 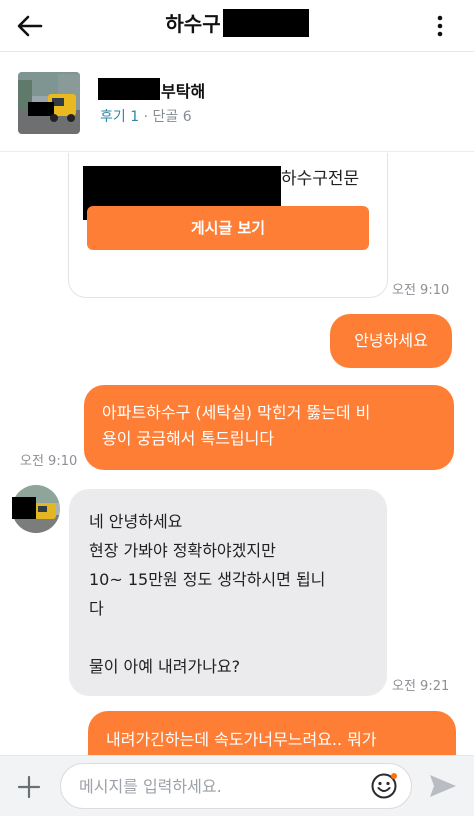 What do you see at coordinates (119, 117) in the screenshot?
I see `review-count-link: 후기 1` at bounding box center [119, 117].